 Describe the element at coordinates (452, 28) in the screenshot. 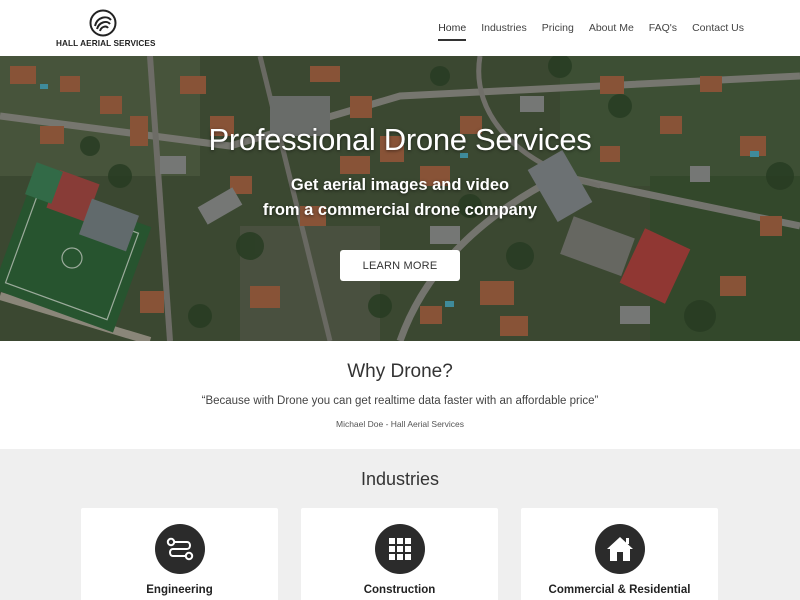

I see `nav-home: Home` at that location.